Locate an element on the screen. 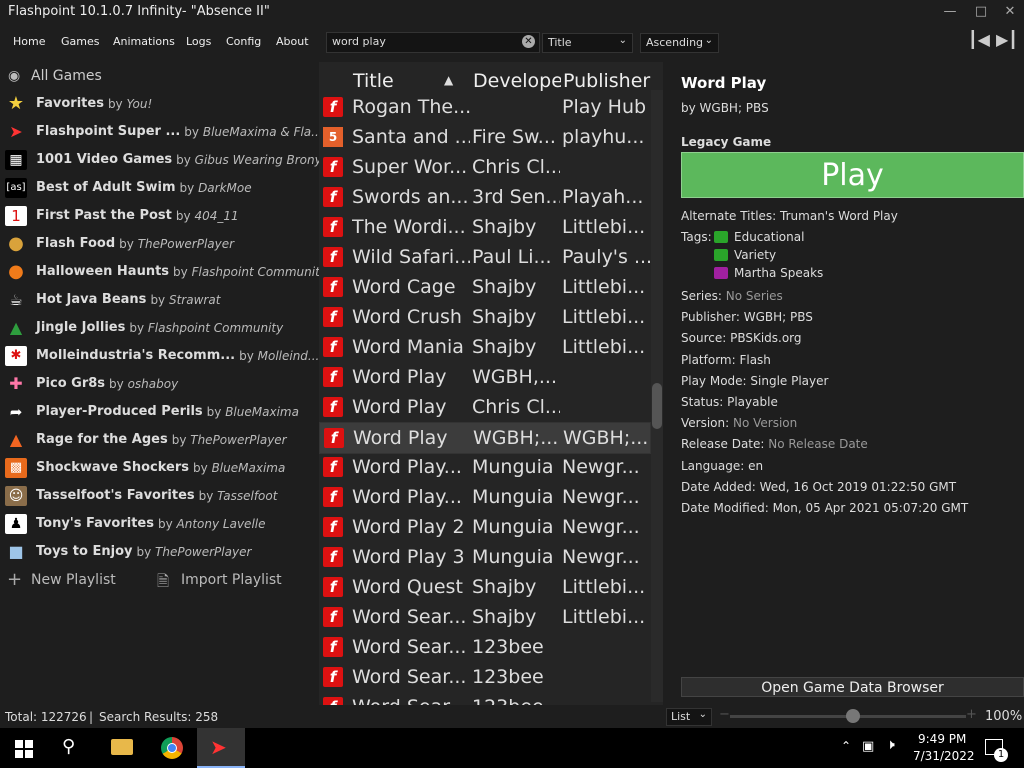  column-header-publisher: Publisher is located at coordinates (606, 81).